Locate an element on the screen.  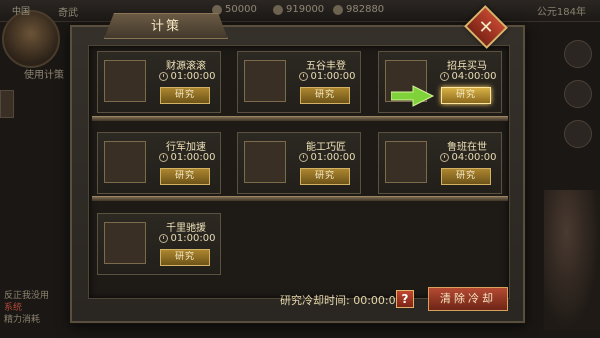
tech-card-luban: 鲁班在世 04:00:00 研究 is located at coordinates (440, 163).